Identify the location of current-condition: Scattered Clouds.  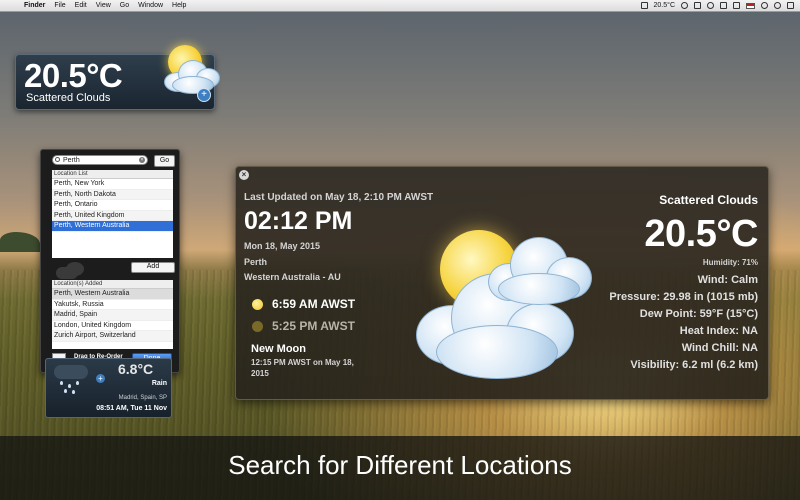
(708, 200).